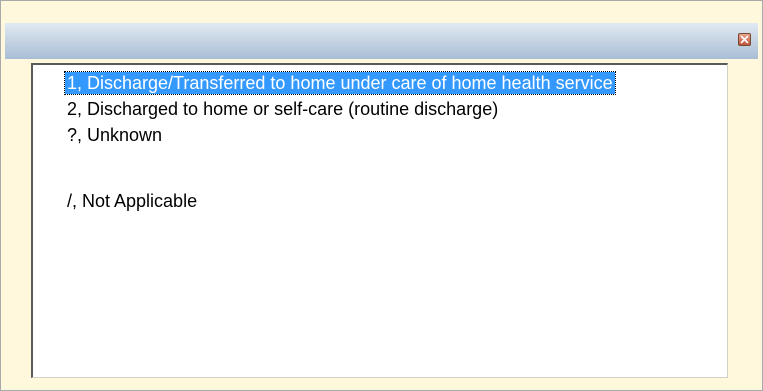 This screenshot has height=391, width=763. Describe the element at coordinates (380, 201) in the screenshot. I see `list-item-not-applicable: /, Not Applicable` at that location.